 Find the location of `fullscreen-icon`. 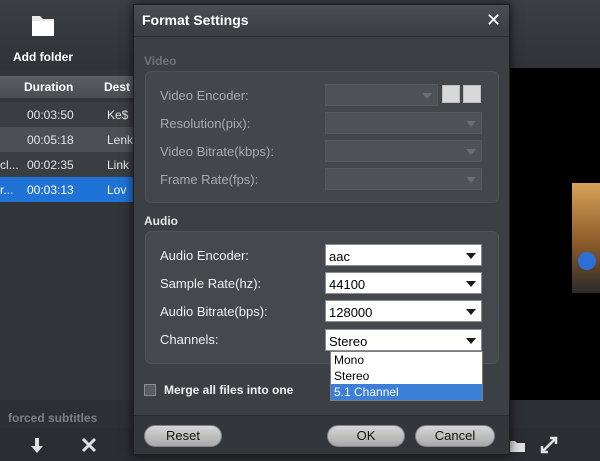

fullscreen-icon is located at coordinates (549, 445).